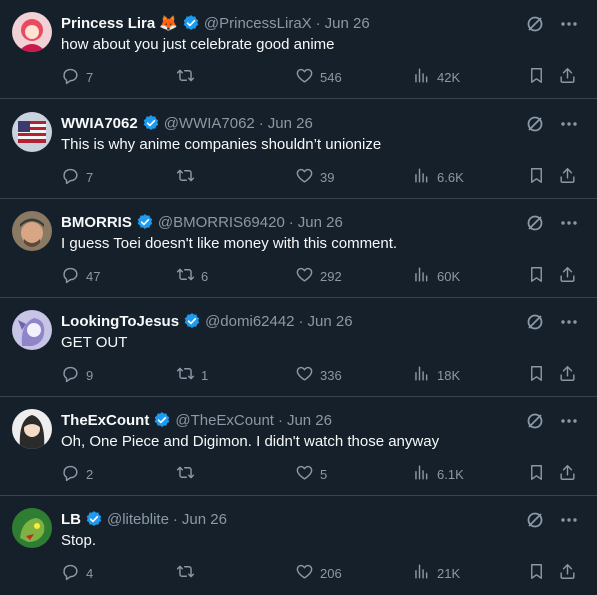  What do you see at coordinates (90, 573) in the screenshot?
I see `reply-count: 4` at bounding box center [90, 573].